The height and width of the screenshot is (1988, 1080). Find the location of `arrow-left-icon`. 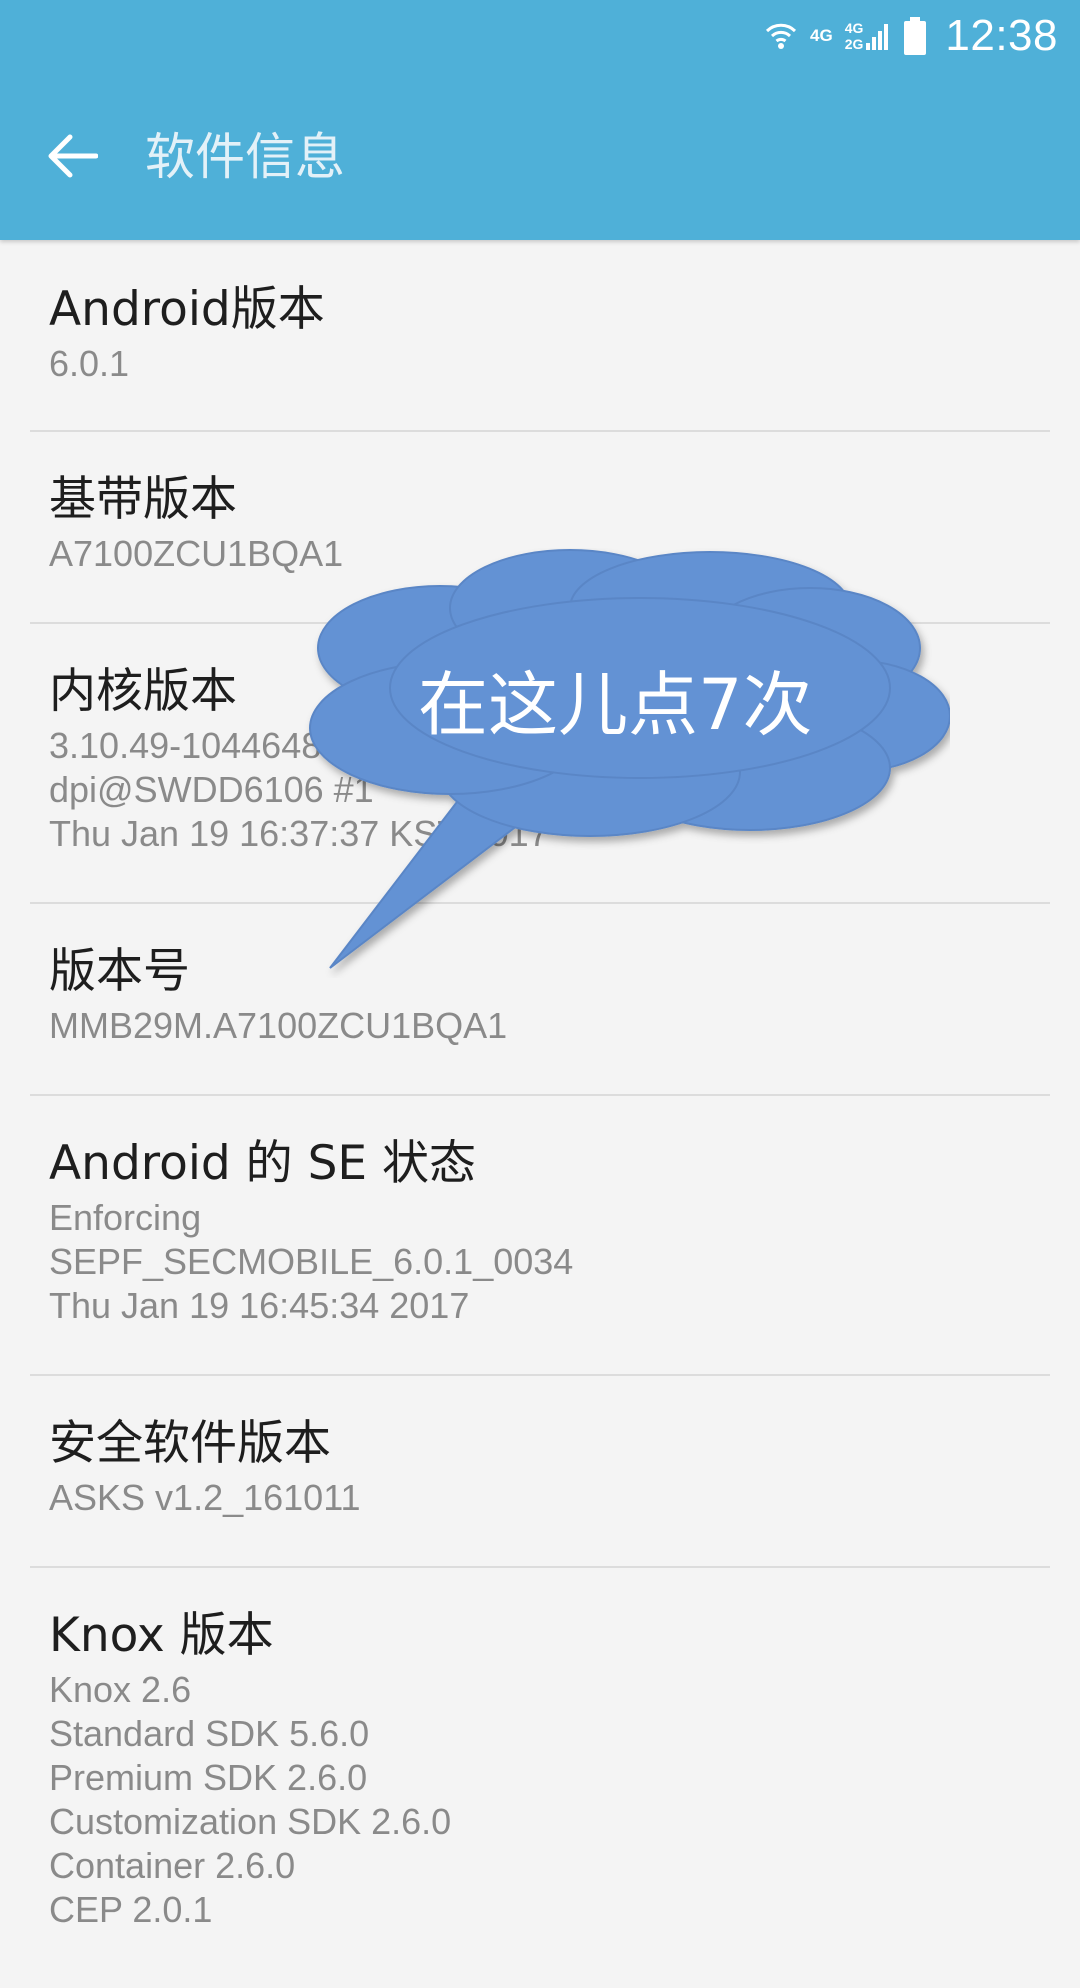

arrow-left-icon is located at coordinates (72, 158).